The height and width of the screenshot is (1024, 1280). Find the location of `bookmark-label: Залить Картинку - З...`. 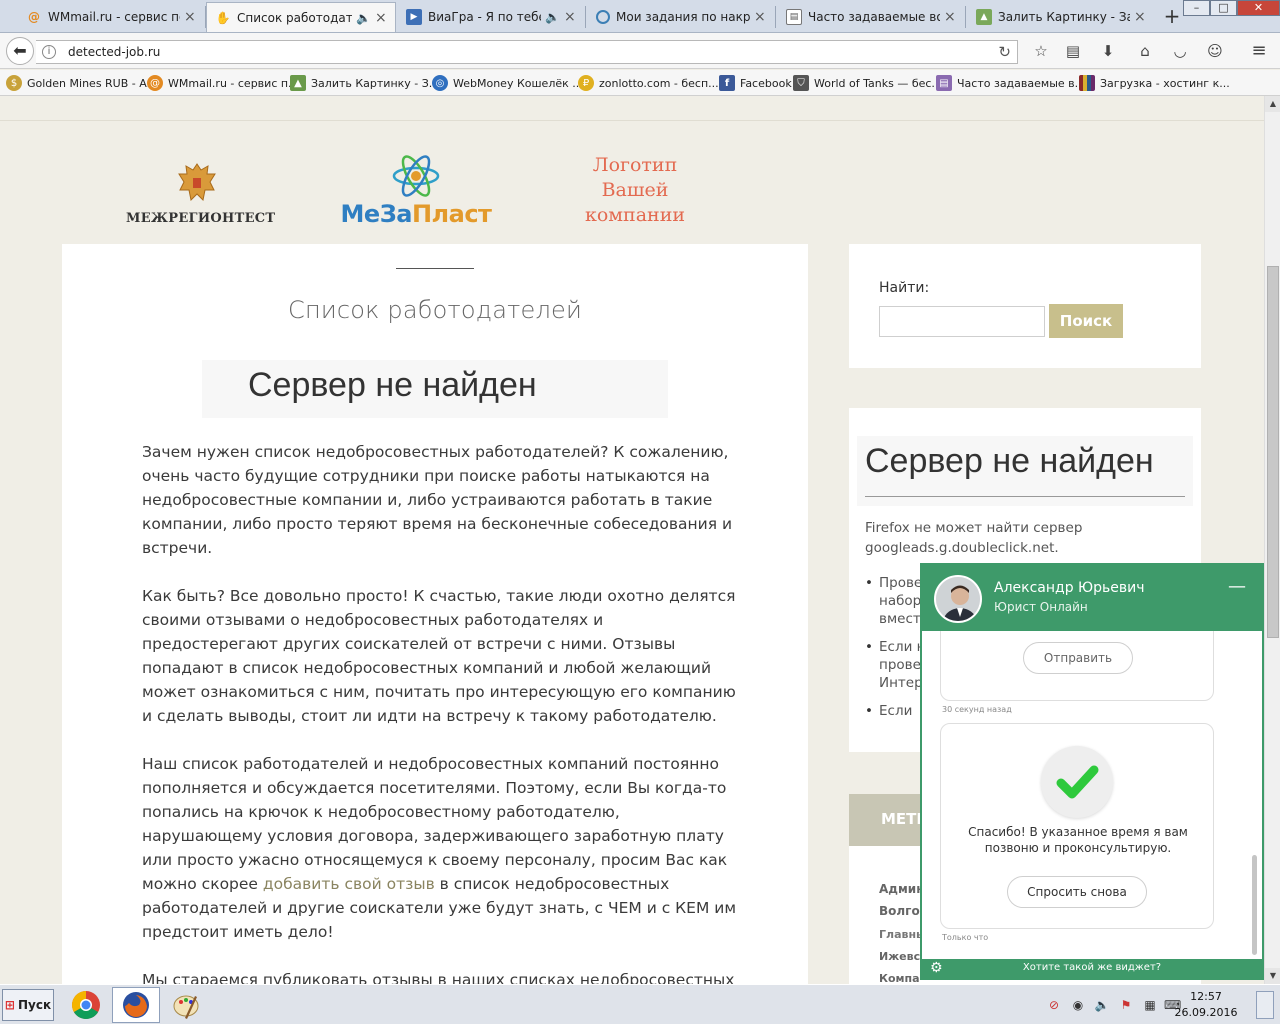

bookmark-label: Залить Картинку - З... is located at coordinates (375, 83).